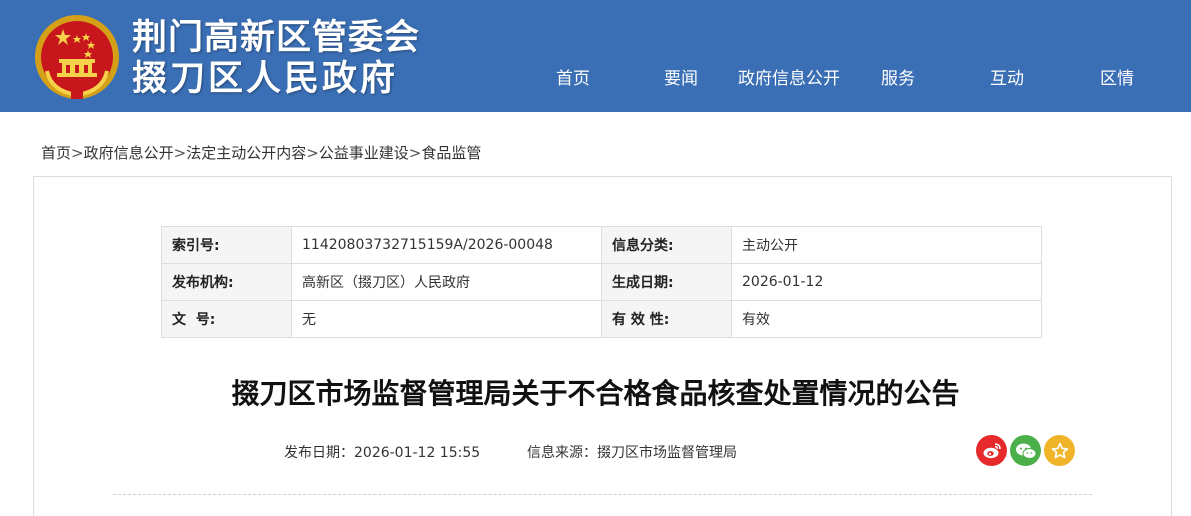 The height and width of the screenshot is (516, 1191). What do you see at coordinates (364, 153) in the screenshot?
I see `breadcrumb-public-welfare: 公益事业建设` at bounding box center [364, 153].